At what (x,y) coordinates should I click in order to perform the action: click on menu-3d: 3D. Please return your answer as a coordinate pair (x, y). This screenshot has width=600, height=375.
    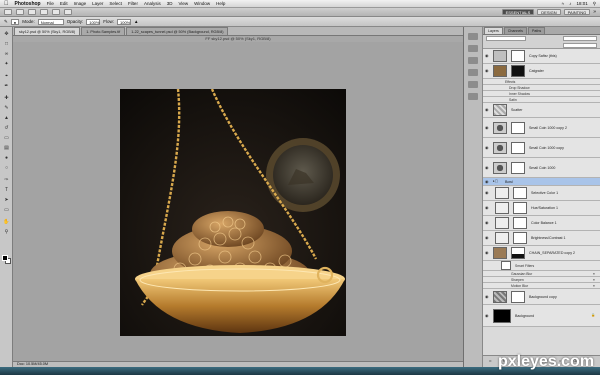
    Looking at the image, I should click on (170, 3).